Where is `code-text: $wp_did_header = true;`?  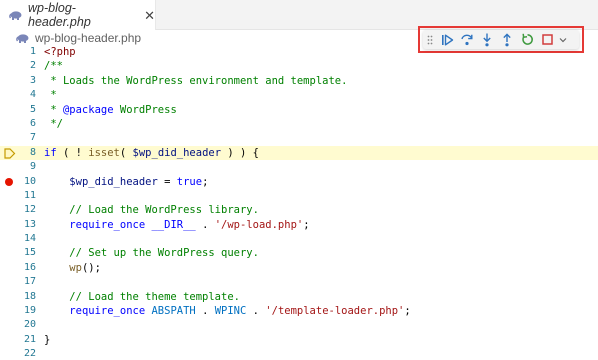
code-text: $wp_did_header = true; is located at coordinates (139, 181).